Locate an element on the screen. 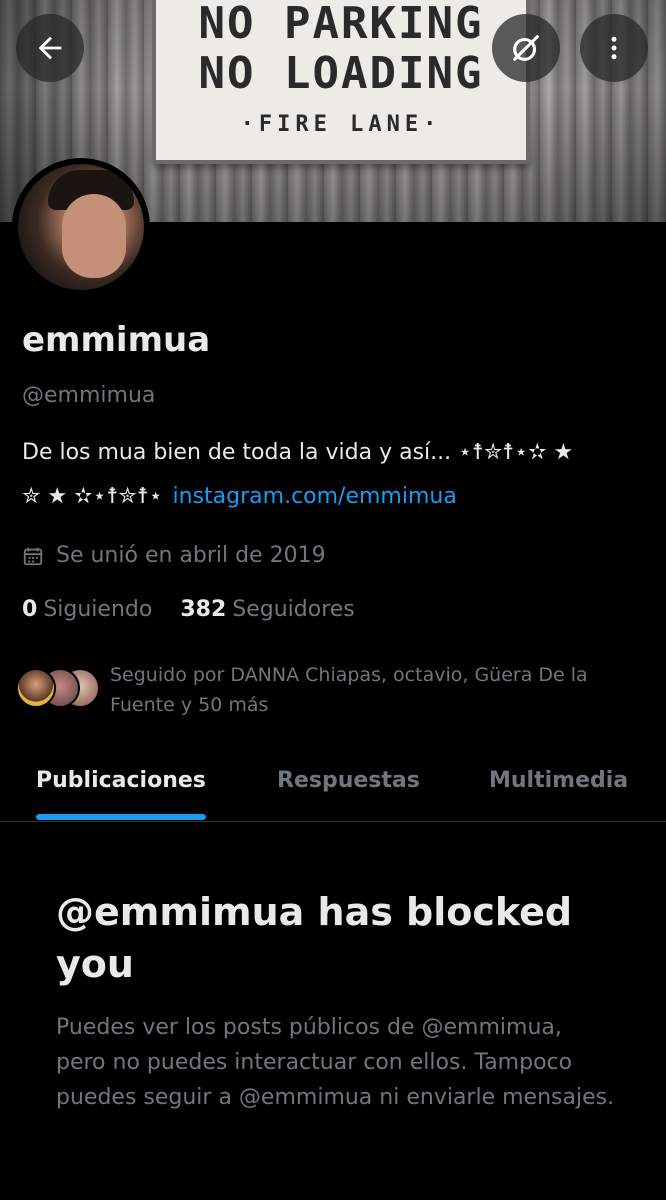  avatar is located at coordinates (81, 227).